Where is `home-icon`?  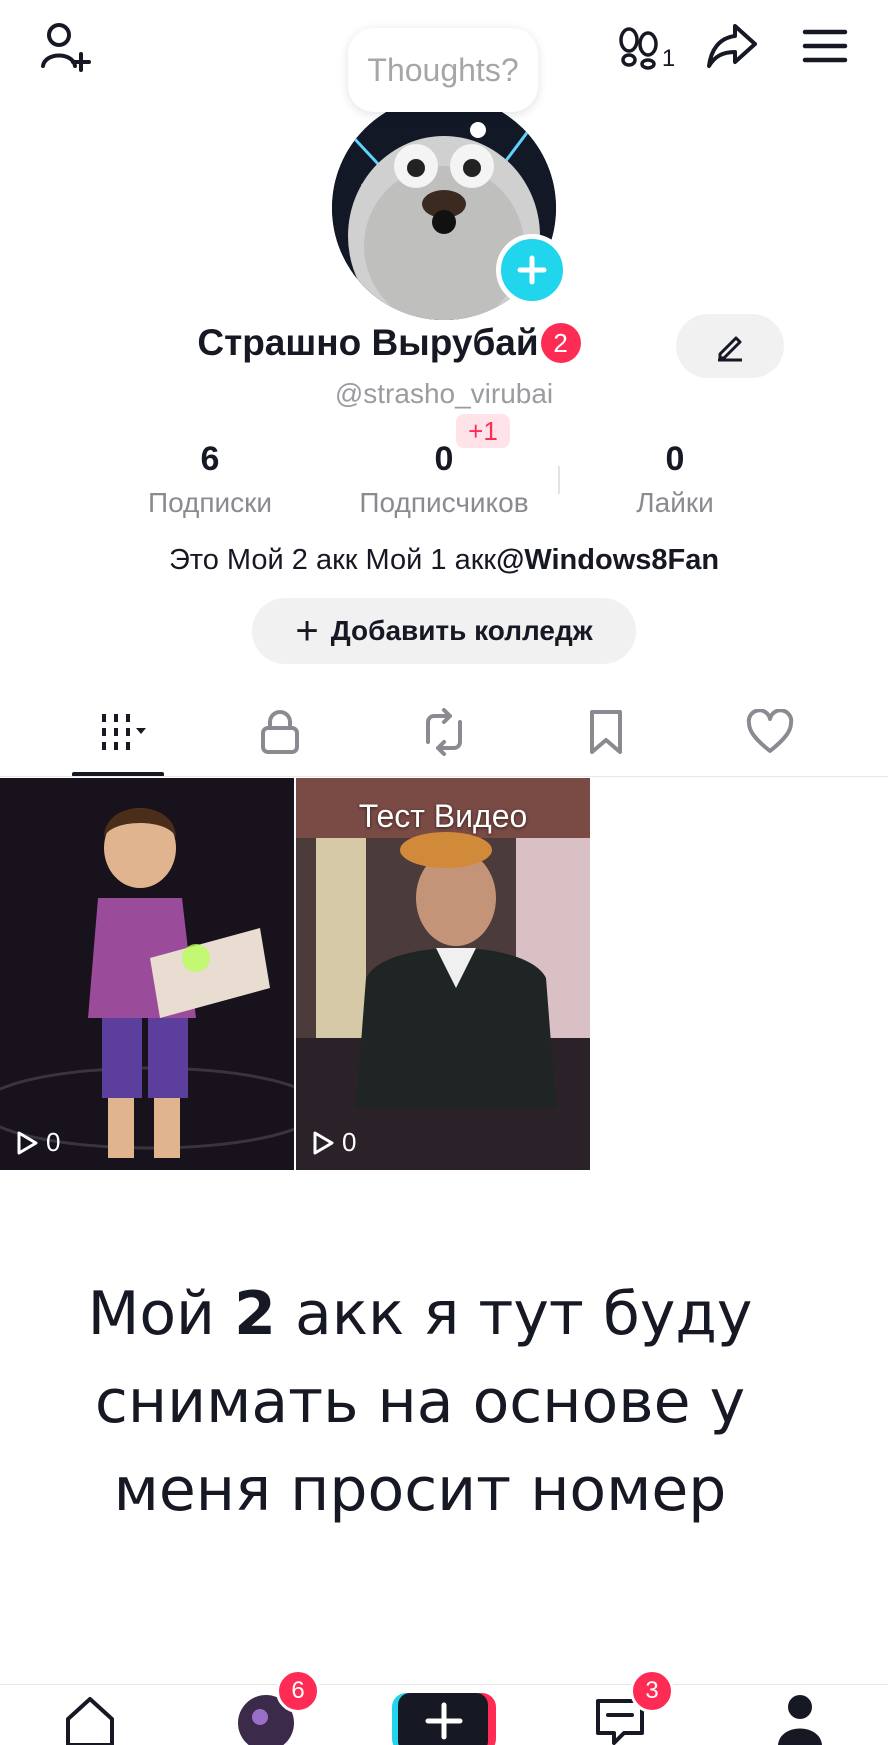 home-icon is located at coordinates (90, 1721).